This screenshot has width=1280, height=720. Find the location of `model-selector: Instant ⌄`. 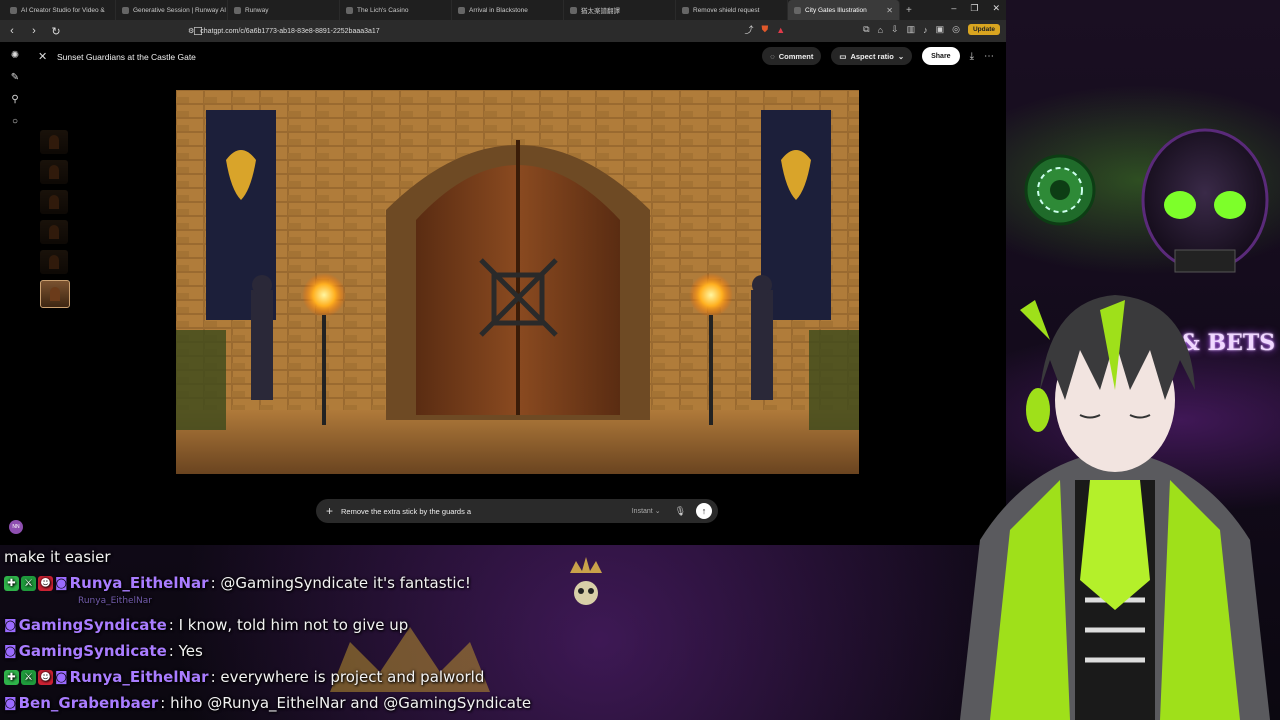

model-selector: Instant ⌄ is located at coordinates (646, 511).